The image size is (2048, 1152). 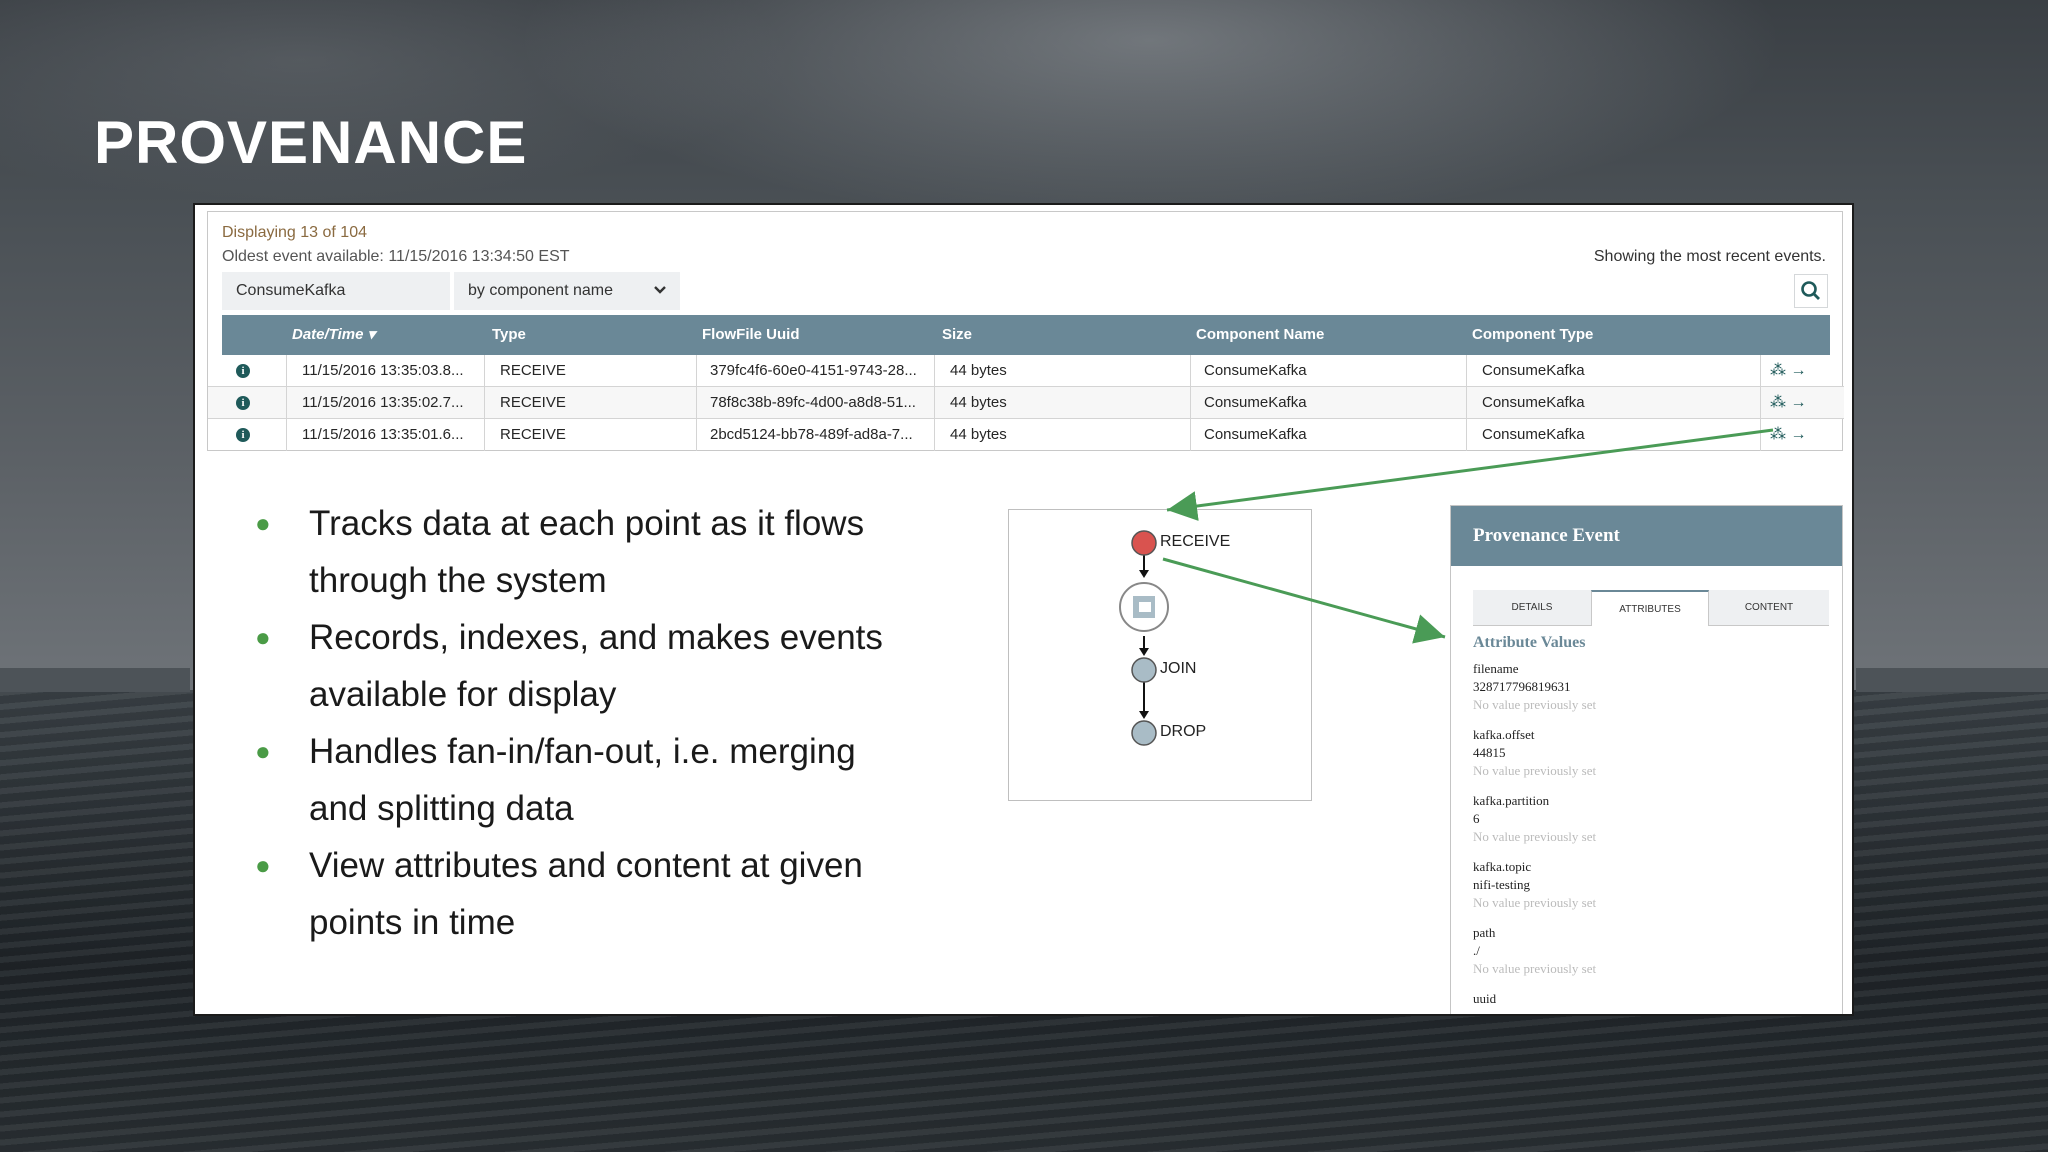 What do you see at coordinates (1532, 608) in the screenshot?
I see `tab-details: DETAILS` at bounding box center [1532, 608].